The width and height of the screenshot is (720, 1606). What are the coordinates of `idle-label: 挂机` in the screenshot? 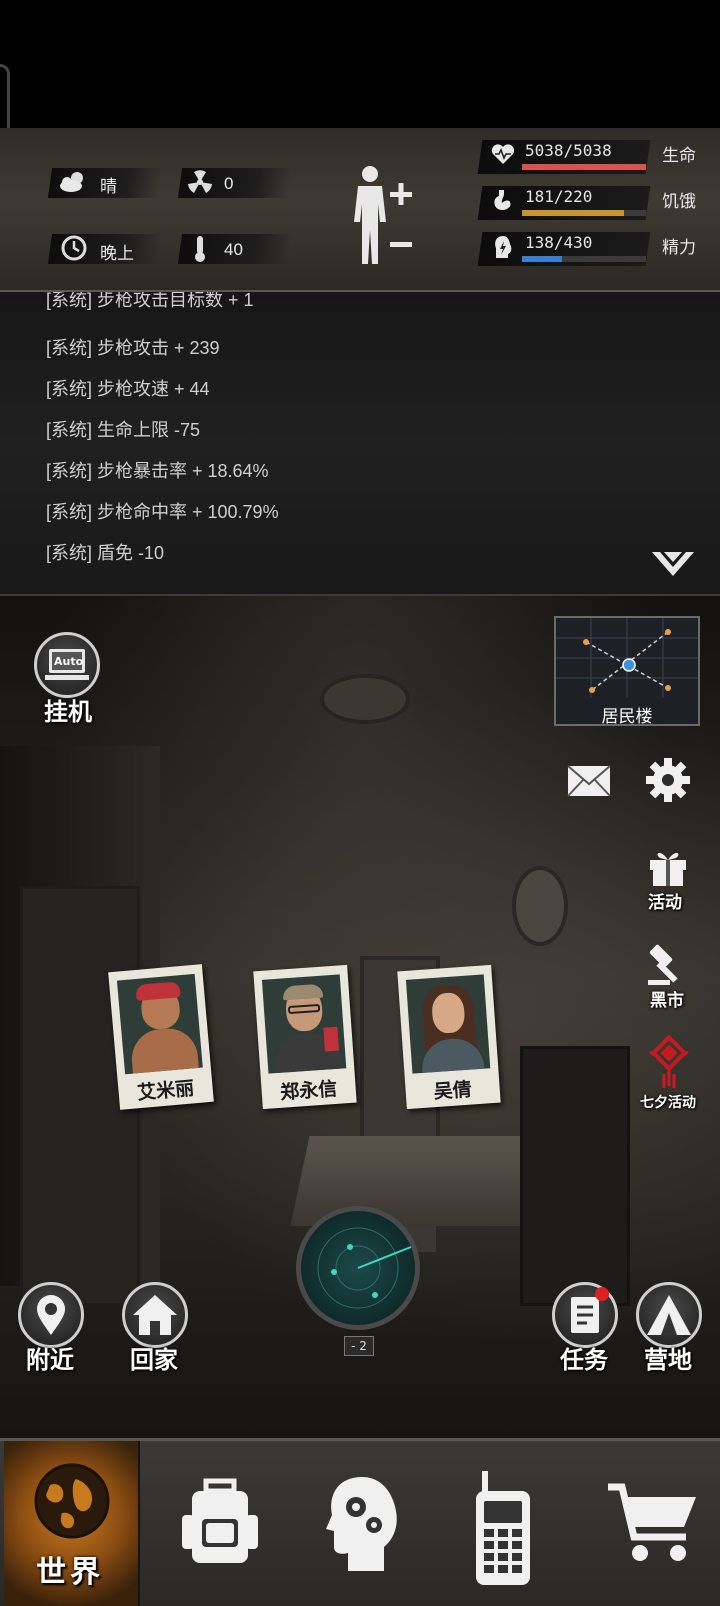 It's located at (68, 712).